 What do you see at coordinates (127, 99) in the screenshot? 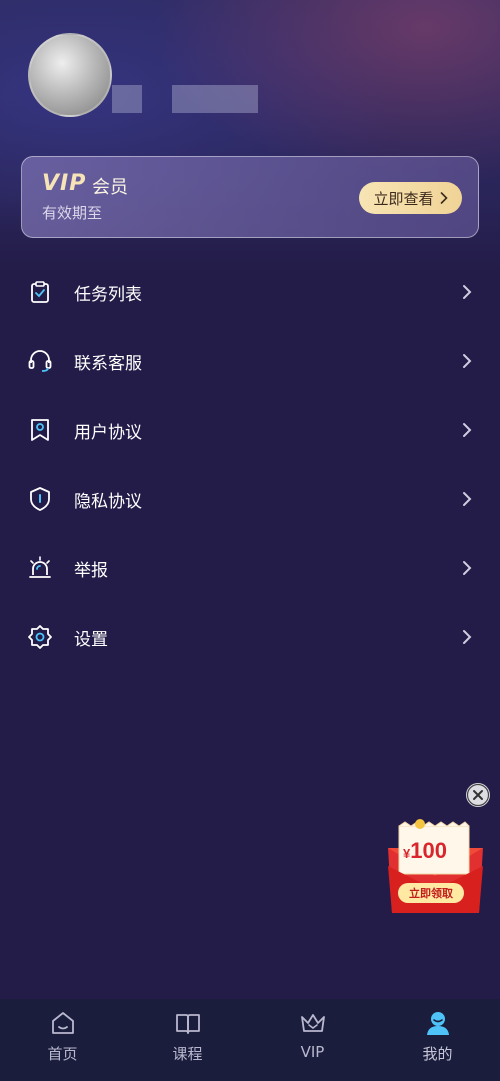
I see `username-redacted` at bounding box center [127, 99].